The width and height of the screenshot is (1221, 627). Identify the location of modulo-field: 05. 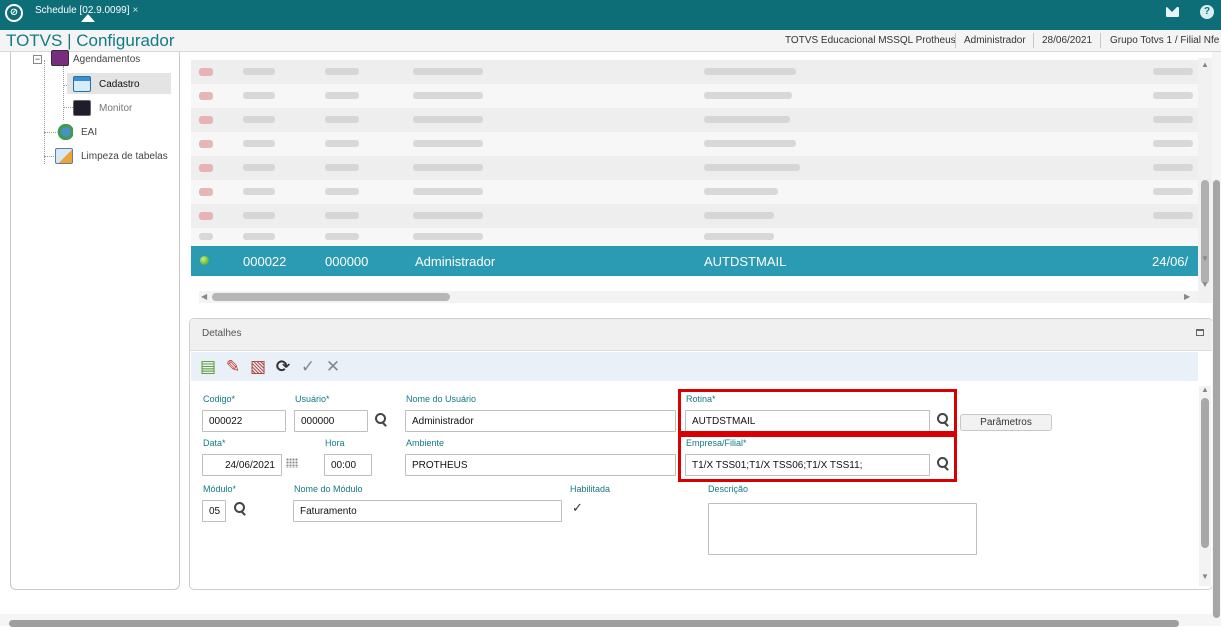
(214, 511).